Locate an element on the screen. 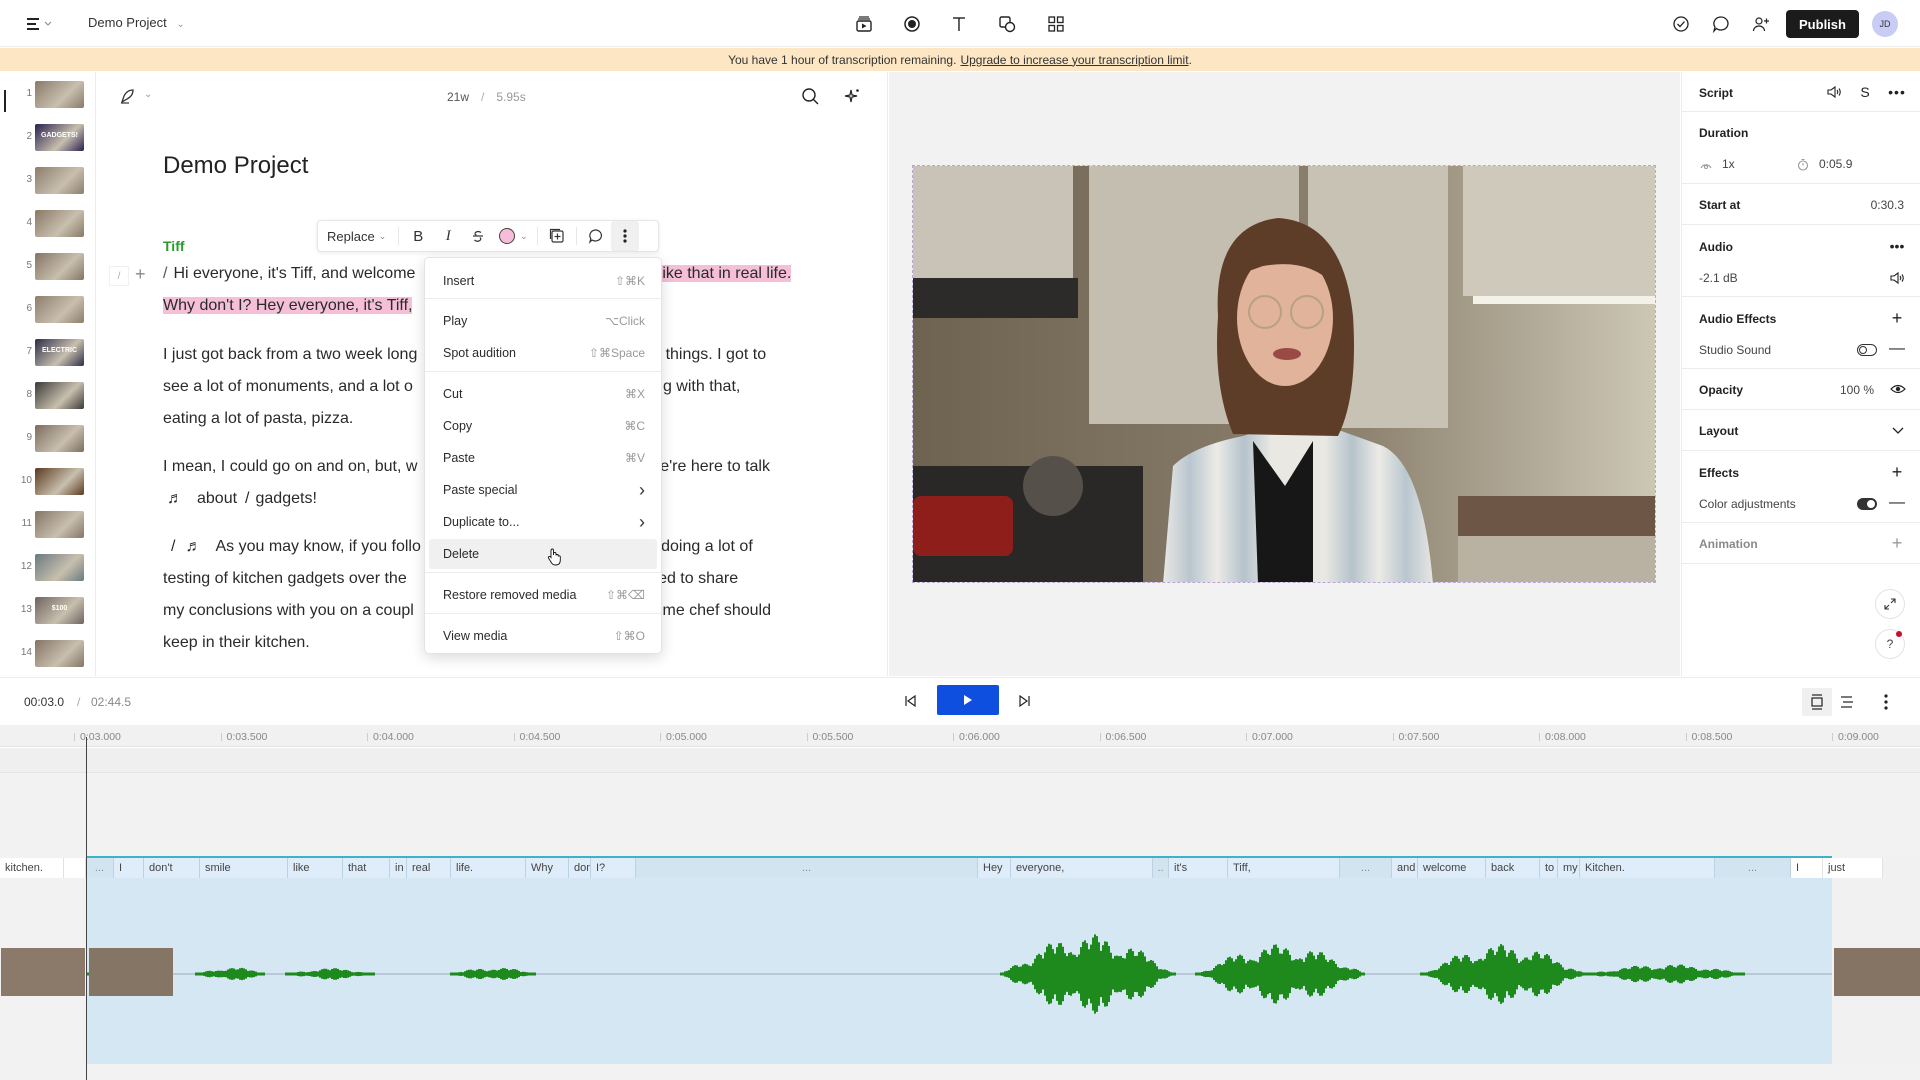  record-icon is located at coordinates (912, 24).